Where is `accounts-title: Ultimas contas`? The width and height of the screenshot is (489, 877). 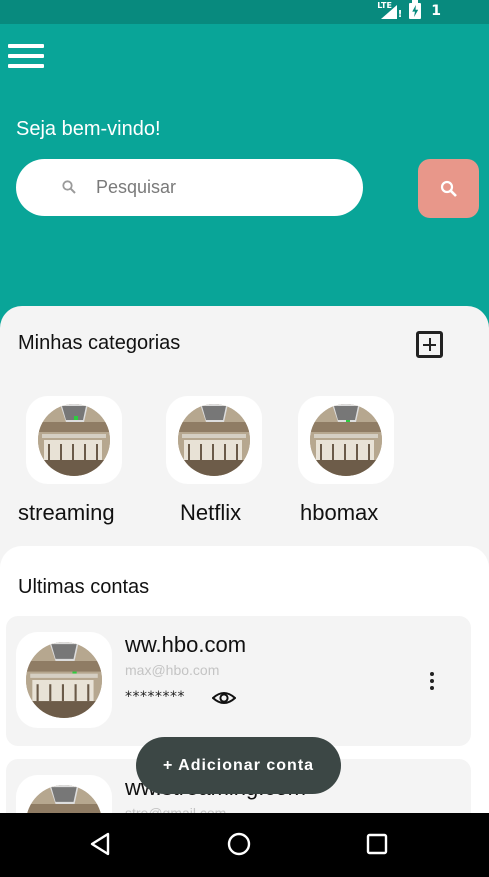 accounts-title: Ultimas contas is located at coordinates (84, 587).